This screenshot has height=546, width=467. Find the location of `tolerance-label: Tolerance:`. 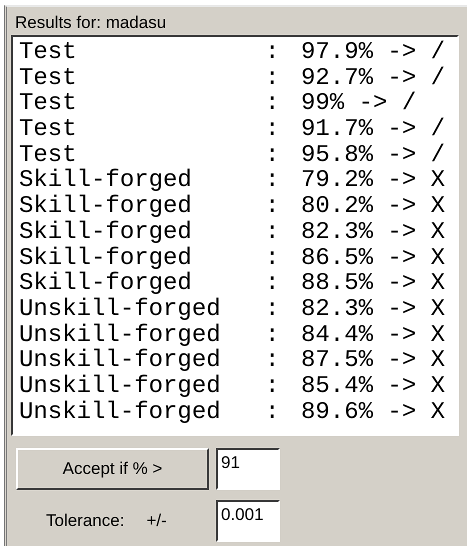

tolerance-label: Tolerance: is located at coordinates (85, 521).